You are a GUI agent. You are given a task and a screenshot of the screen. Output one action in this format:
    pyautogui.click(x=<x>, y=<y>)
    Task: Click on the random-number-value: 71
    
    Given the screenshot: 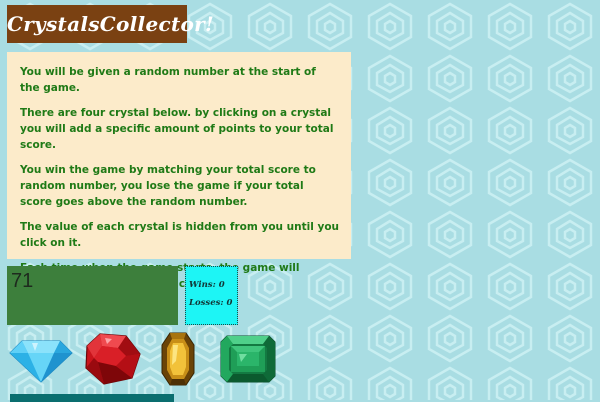 What is the action you would take?
    pyautogui.click(x=22, y=281)
    